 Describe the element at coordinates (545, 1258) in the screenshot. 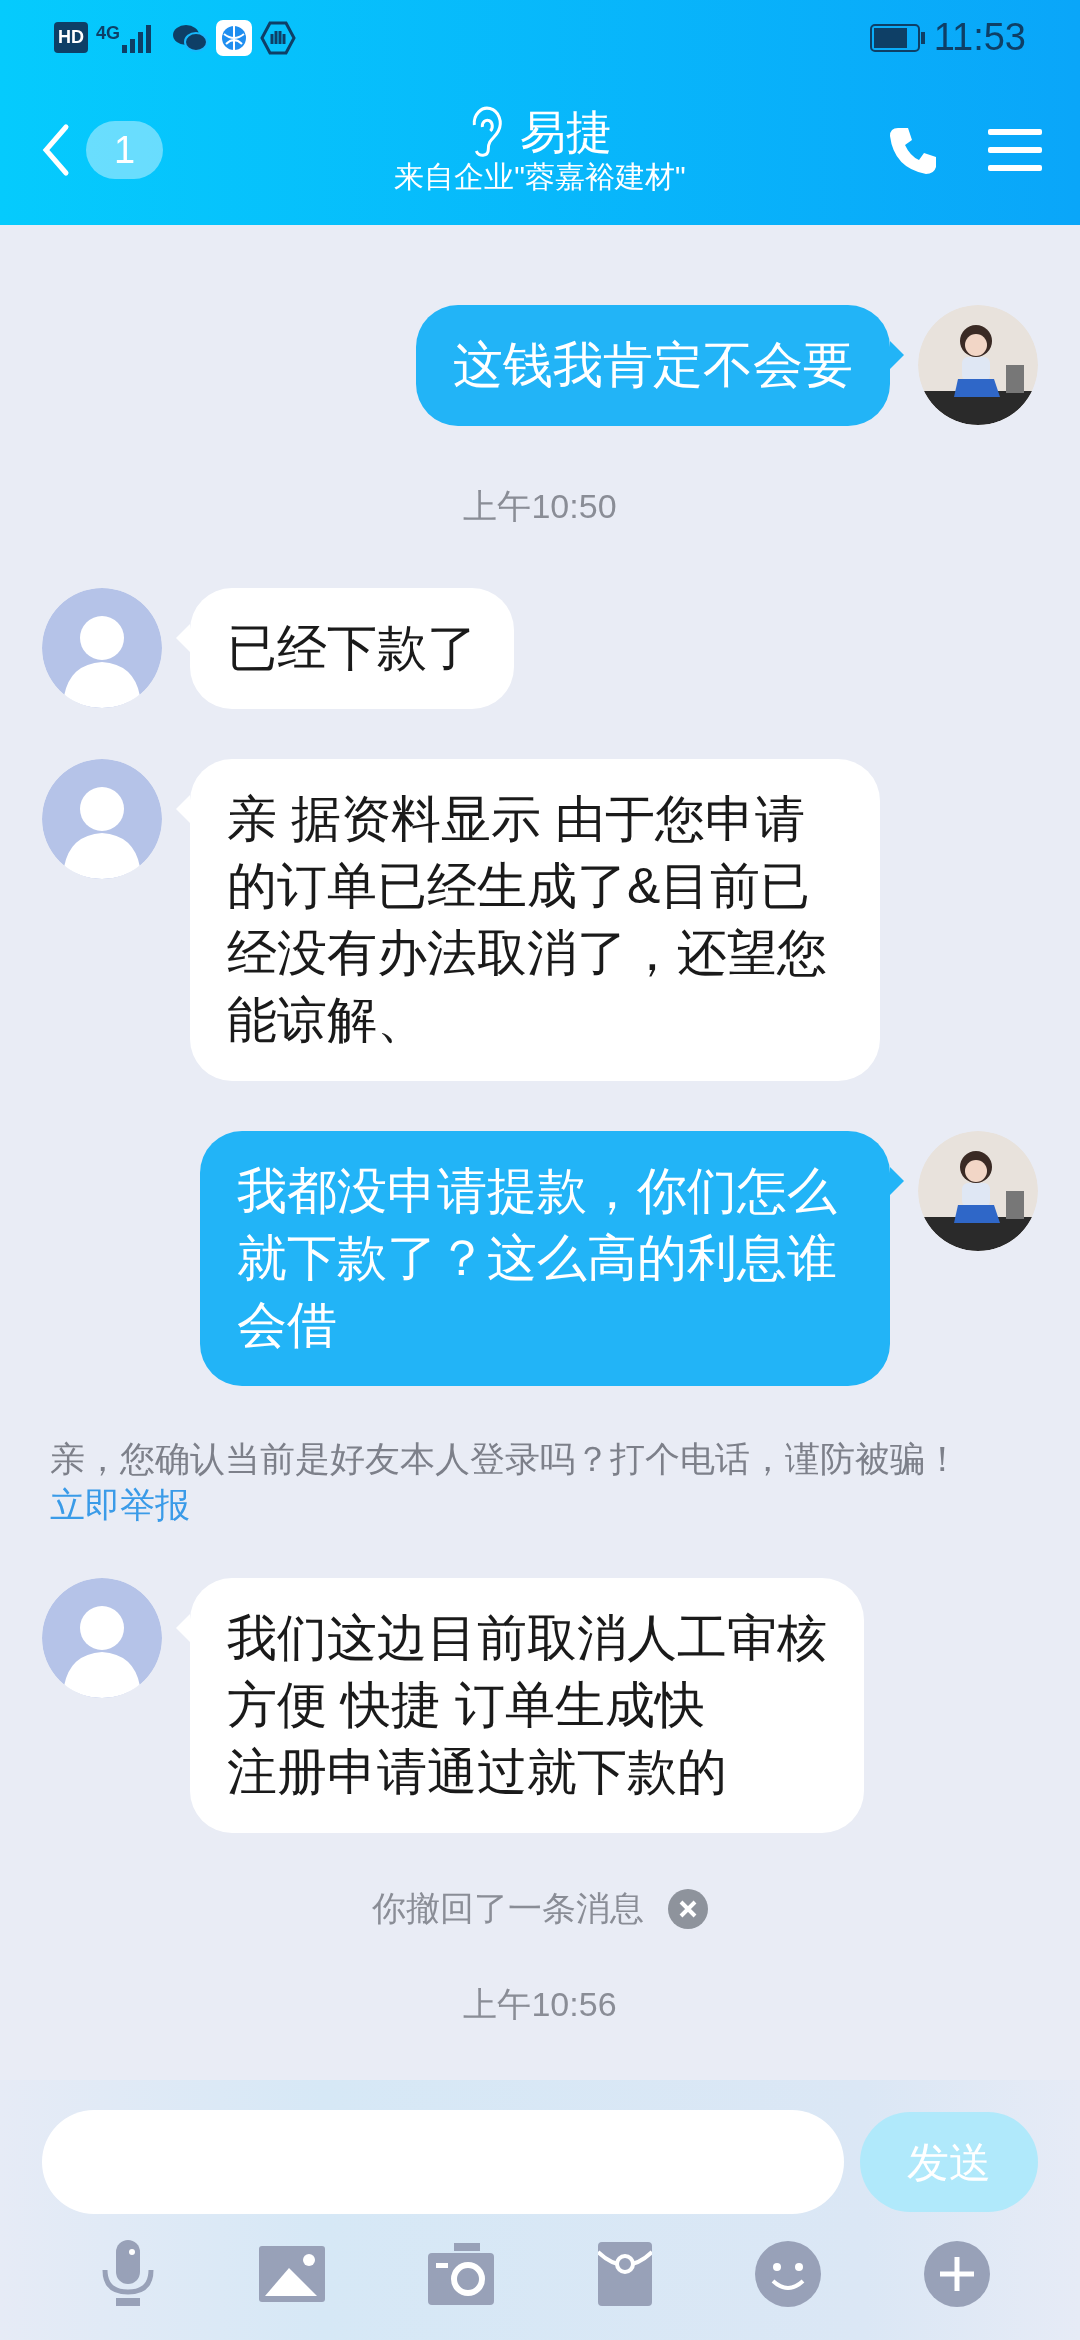

I see `message-bubble: 我都没申请提款，你们怎么就下款了？这么高的利息谁会借` at that location.